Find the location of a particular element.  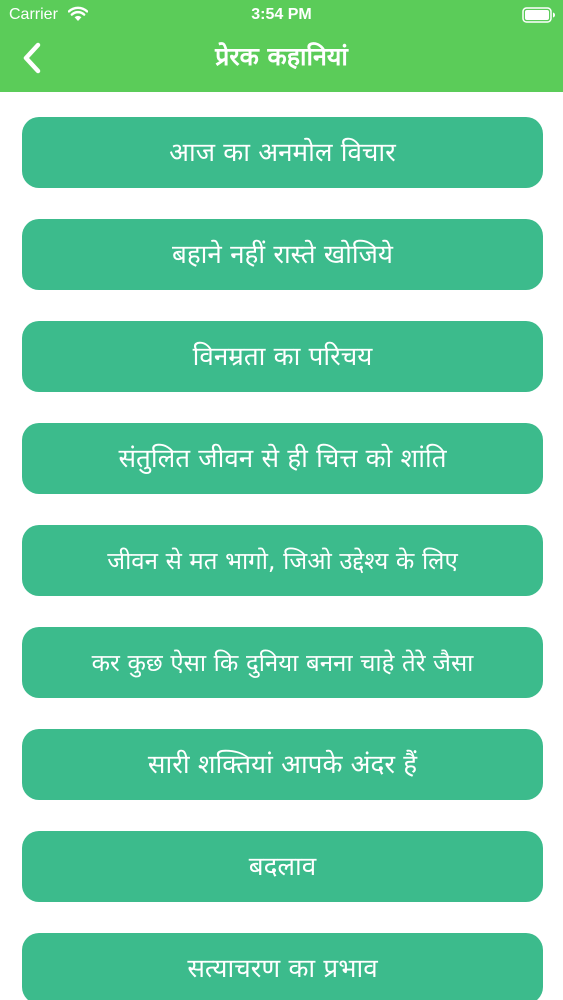

story-button: बहाने नहीं रास्ते खोजिये is located at coordinates (282, 254).